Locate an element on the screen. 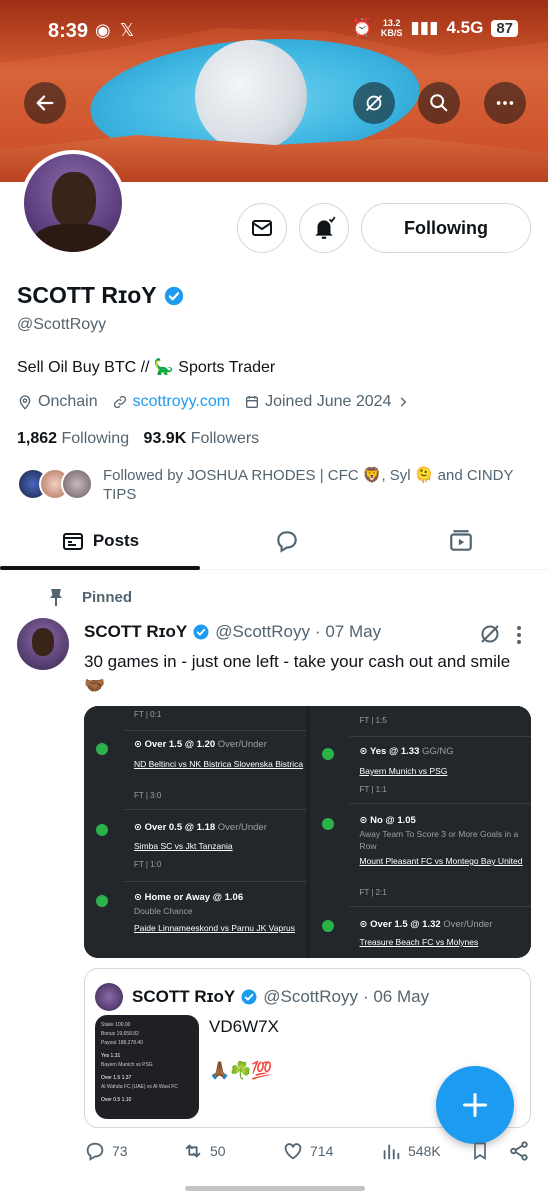 Image resolution: width=548 pixels, height=1200 pixels. tab-posts-label: Posts is located at coordinates (116, 540).